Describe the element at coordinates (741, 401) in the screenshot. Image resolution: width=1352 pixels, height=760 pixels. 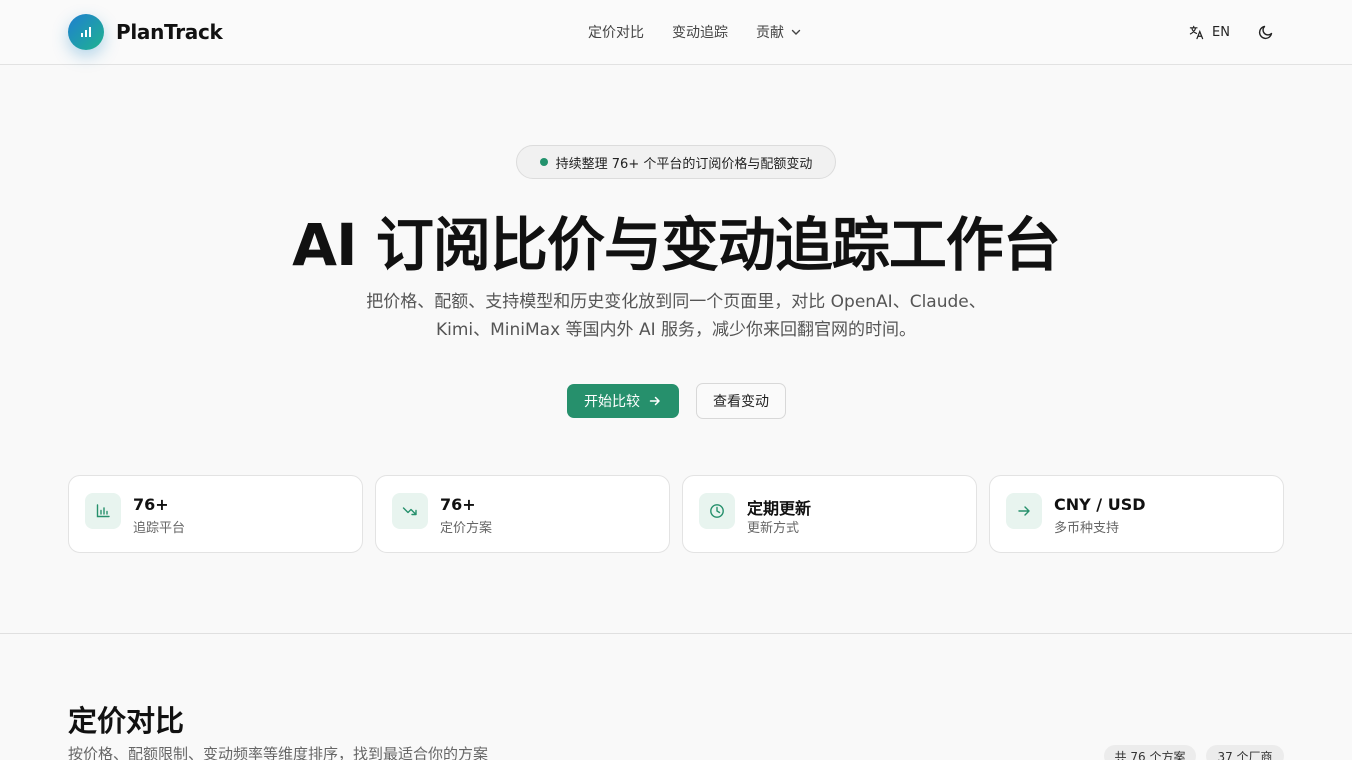
I see `view-changes-button: 查看变动` at that location.